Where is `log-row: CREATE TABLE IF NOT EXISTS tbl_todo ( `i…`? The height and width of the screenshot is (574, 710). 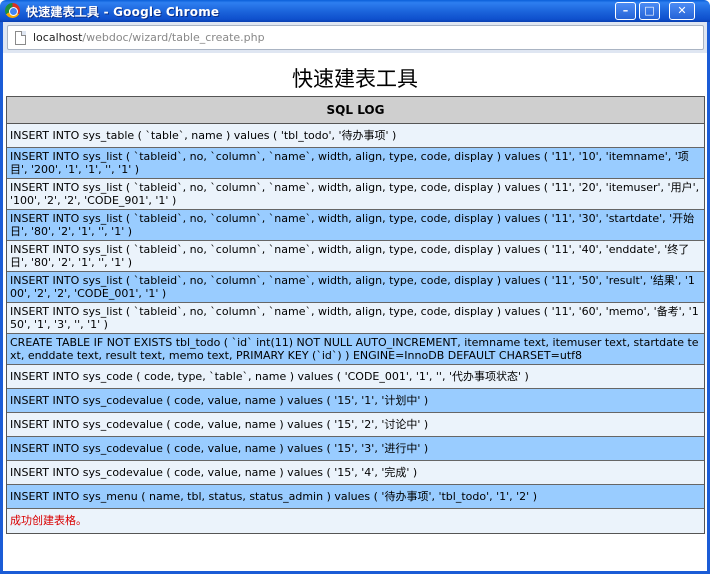
log-row: CREATE TABLE IF NOT EXISTS tbl_todo ( `i… is located at coordinates (355, 349).